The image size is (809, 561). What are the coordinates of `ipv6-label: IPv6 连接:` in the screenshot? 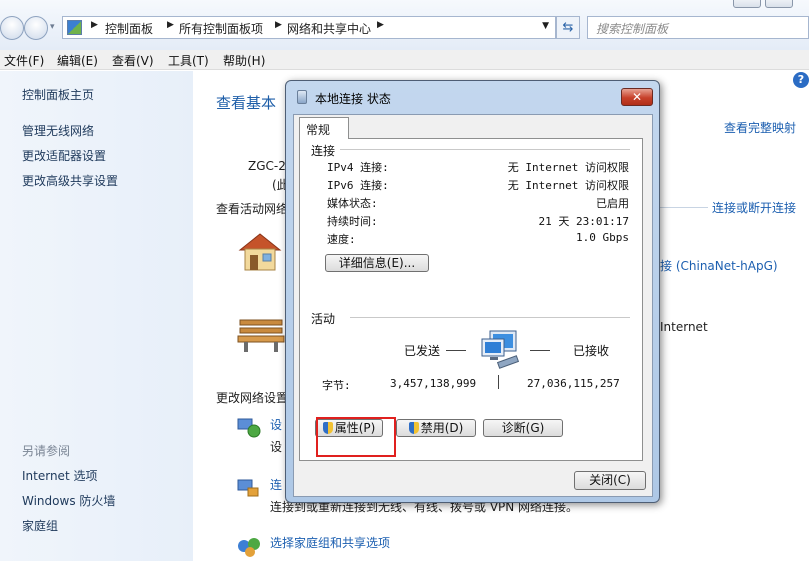 It's located at (358, 185).